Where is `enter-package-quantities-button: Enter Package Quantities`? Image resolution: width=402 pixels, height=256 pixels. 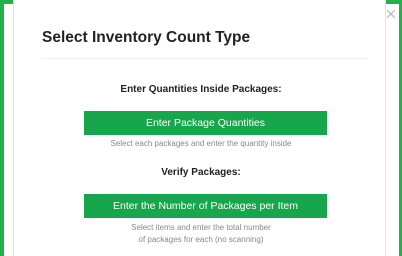
enter-package-quantities-button: Enter Package Quantities is located at coordinates (205, 123).